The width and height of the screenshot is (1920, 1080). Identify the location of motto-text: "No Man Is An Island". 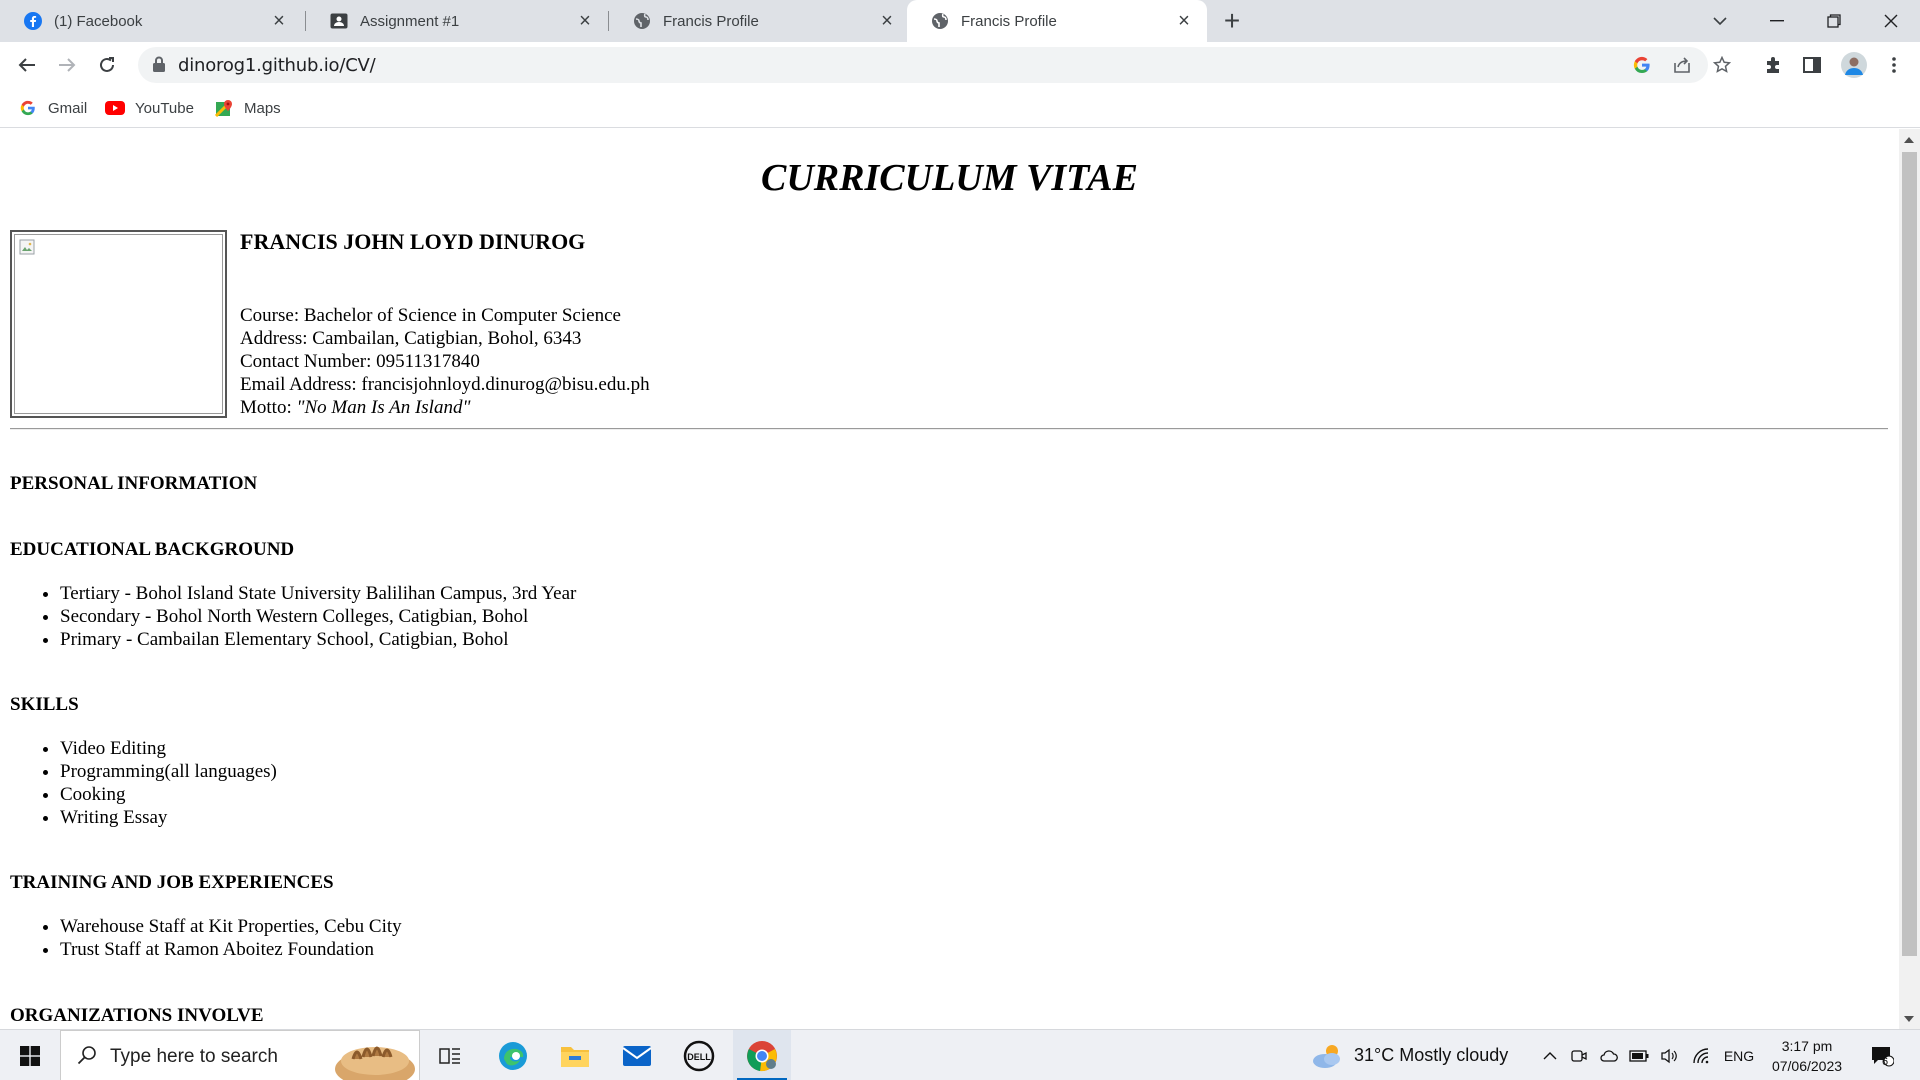
(383, 407).